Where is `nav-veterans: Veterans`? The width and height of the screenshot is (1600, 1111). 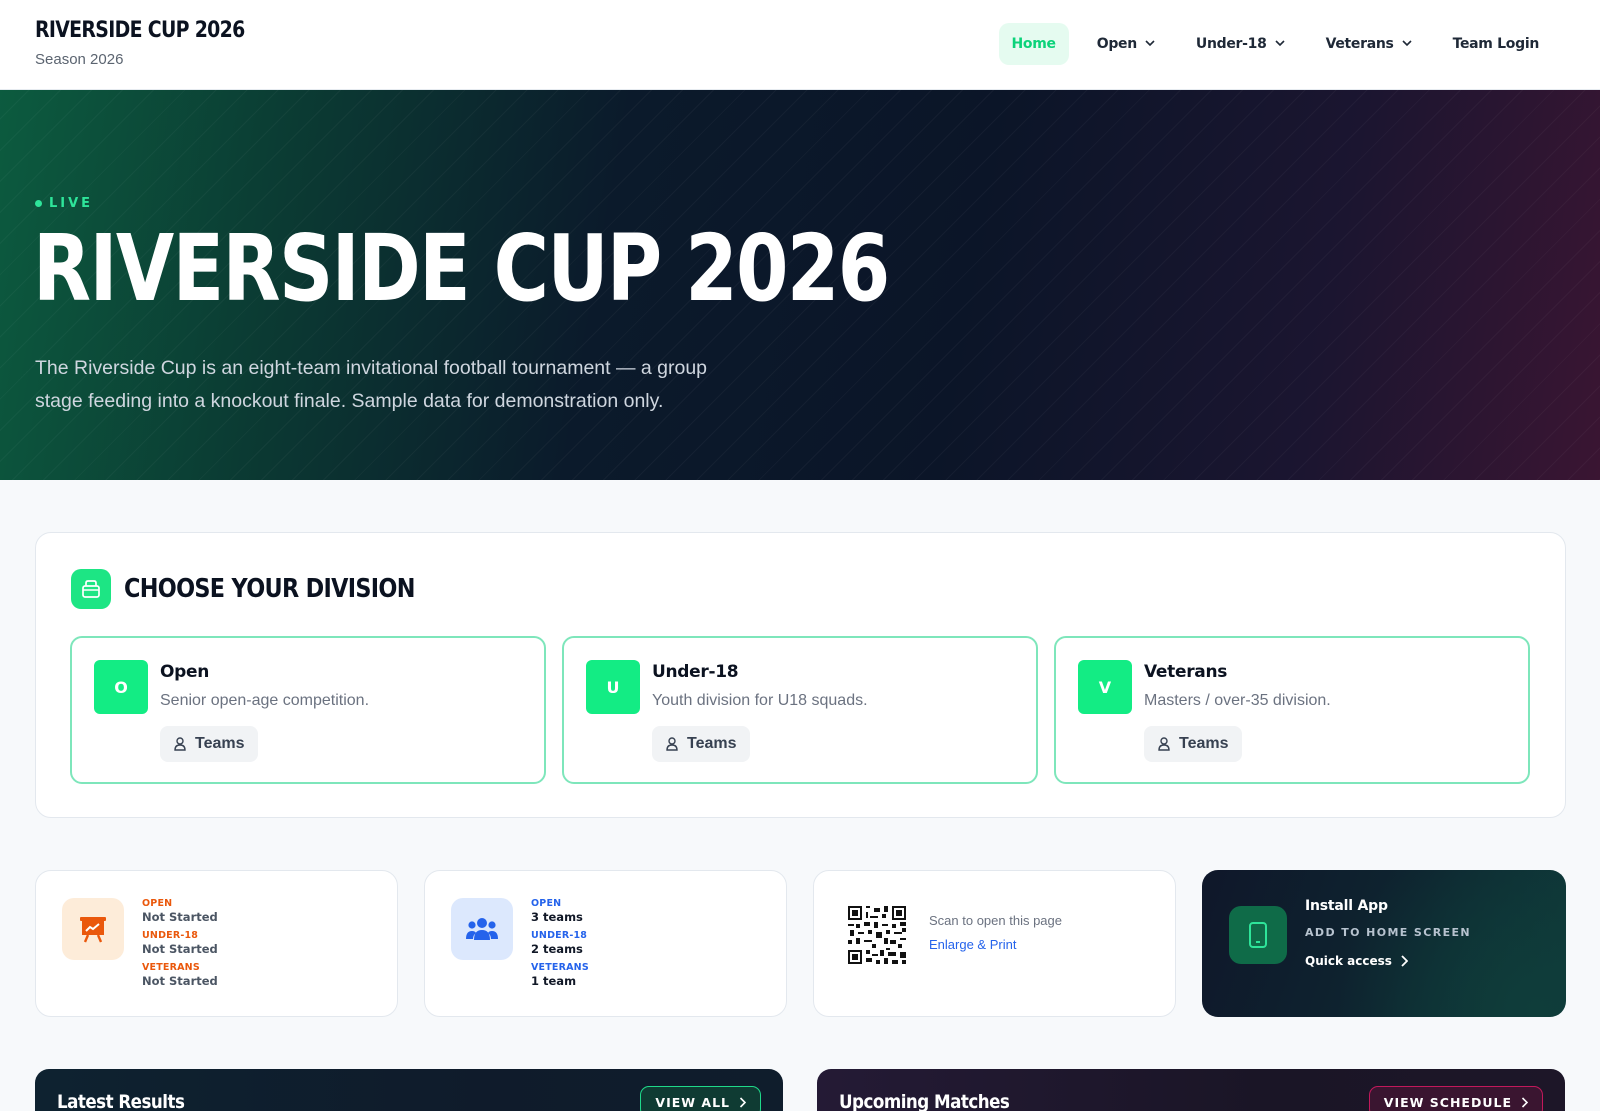
nav-veterans: Veterans is located at coordinates (1369, 44).